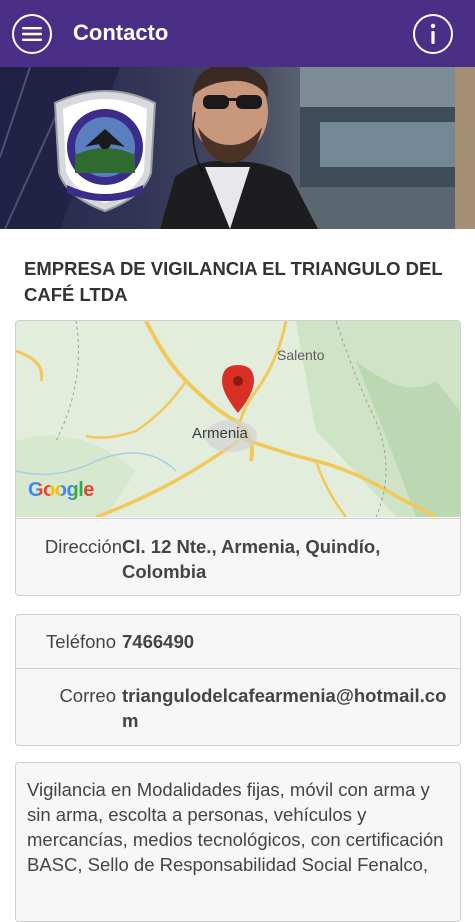  Describe the element at coordinates (272, 559) in the screenshot. I see `address-value: Cl. 12 Nte., Armenia, Quindío, Colombia` at that location.